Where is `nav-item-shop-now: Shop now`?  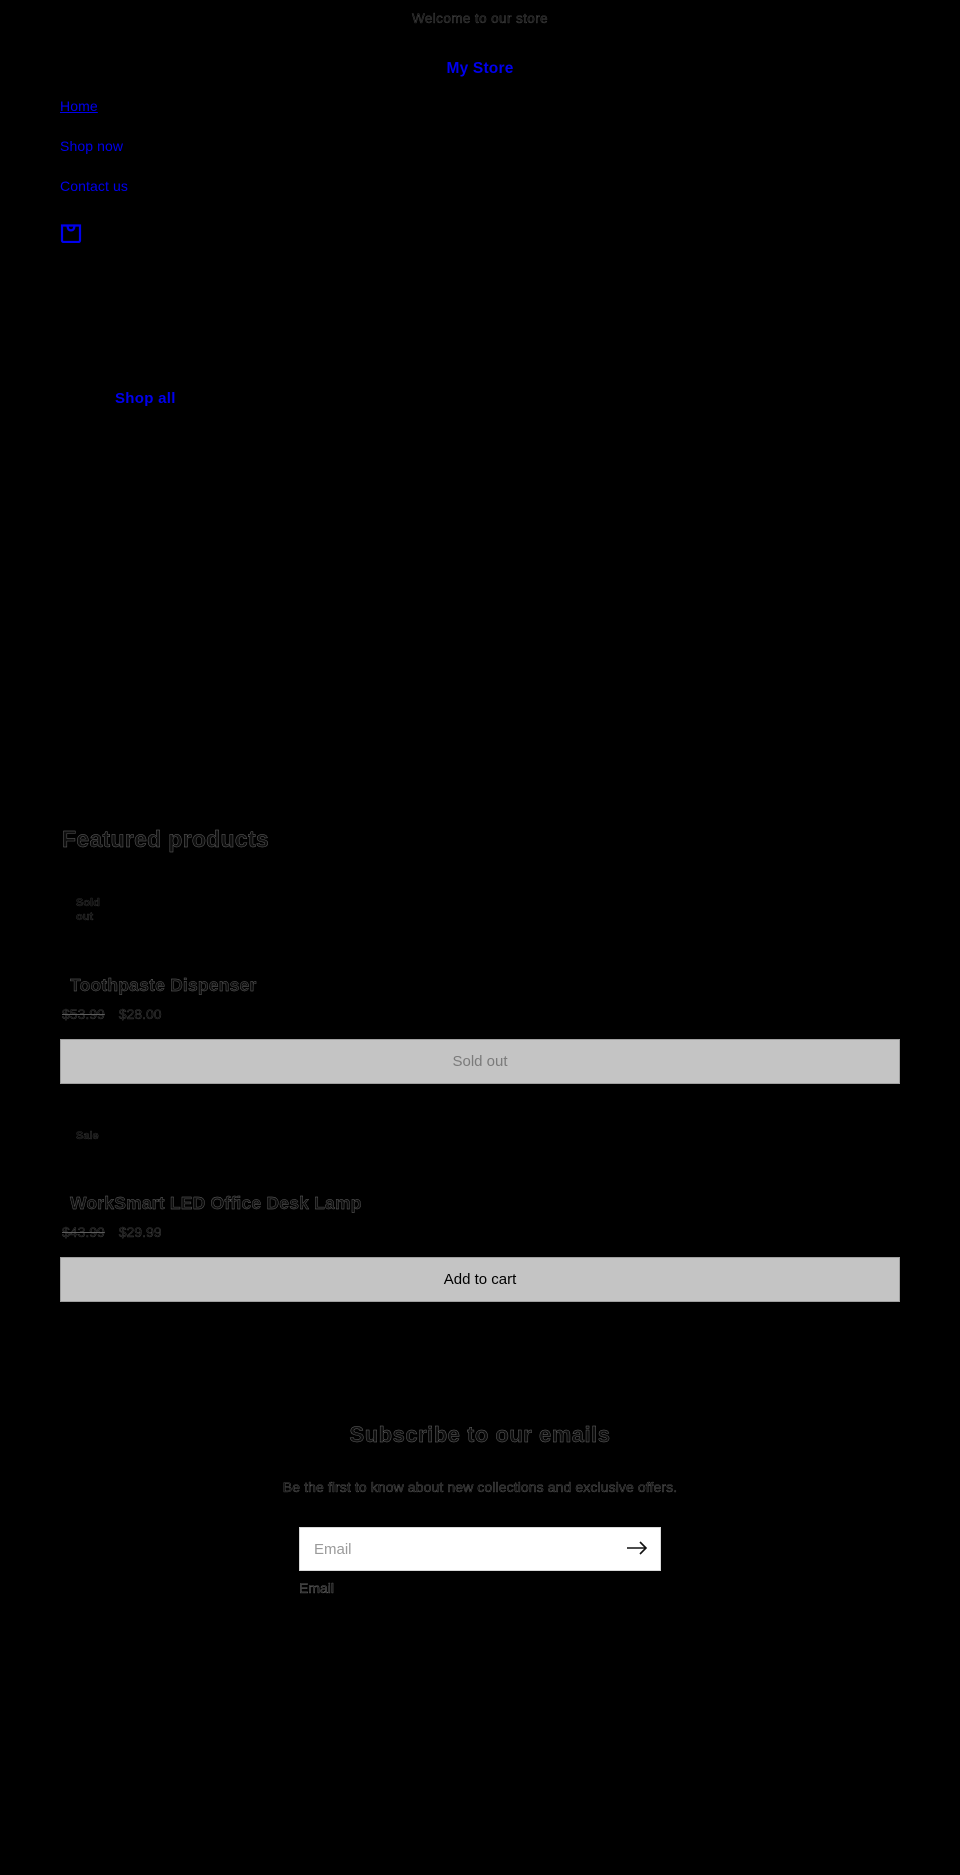 nav-item-shop-now: Shop now is located at coordinates (480, 147).